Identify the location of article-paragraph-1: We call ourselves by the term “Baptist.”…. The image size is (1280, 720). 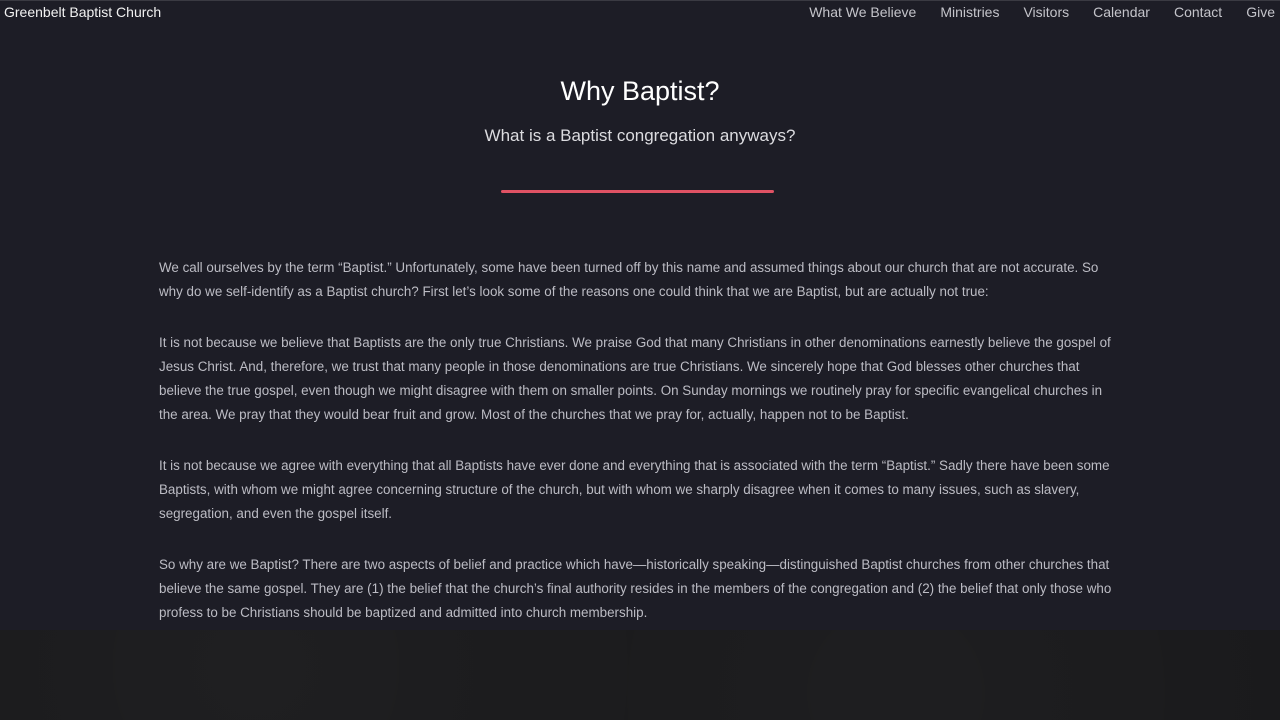
(629, 279).